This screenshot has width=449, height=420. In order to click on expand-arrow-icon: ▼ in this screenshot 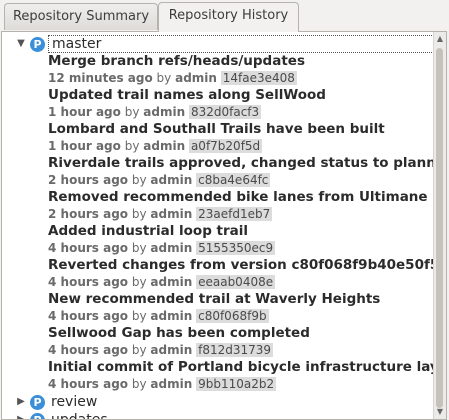, I will do `click(21, 44)`.